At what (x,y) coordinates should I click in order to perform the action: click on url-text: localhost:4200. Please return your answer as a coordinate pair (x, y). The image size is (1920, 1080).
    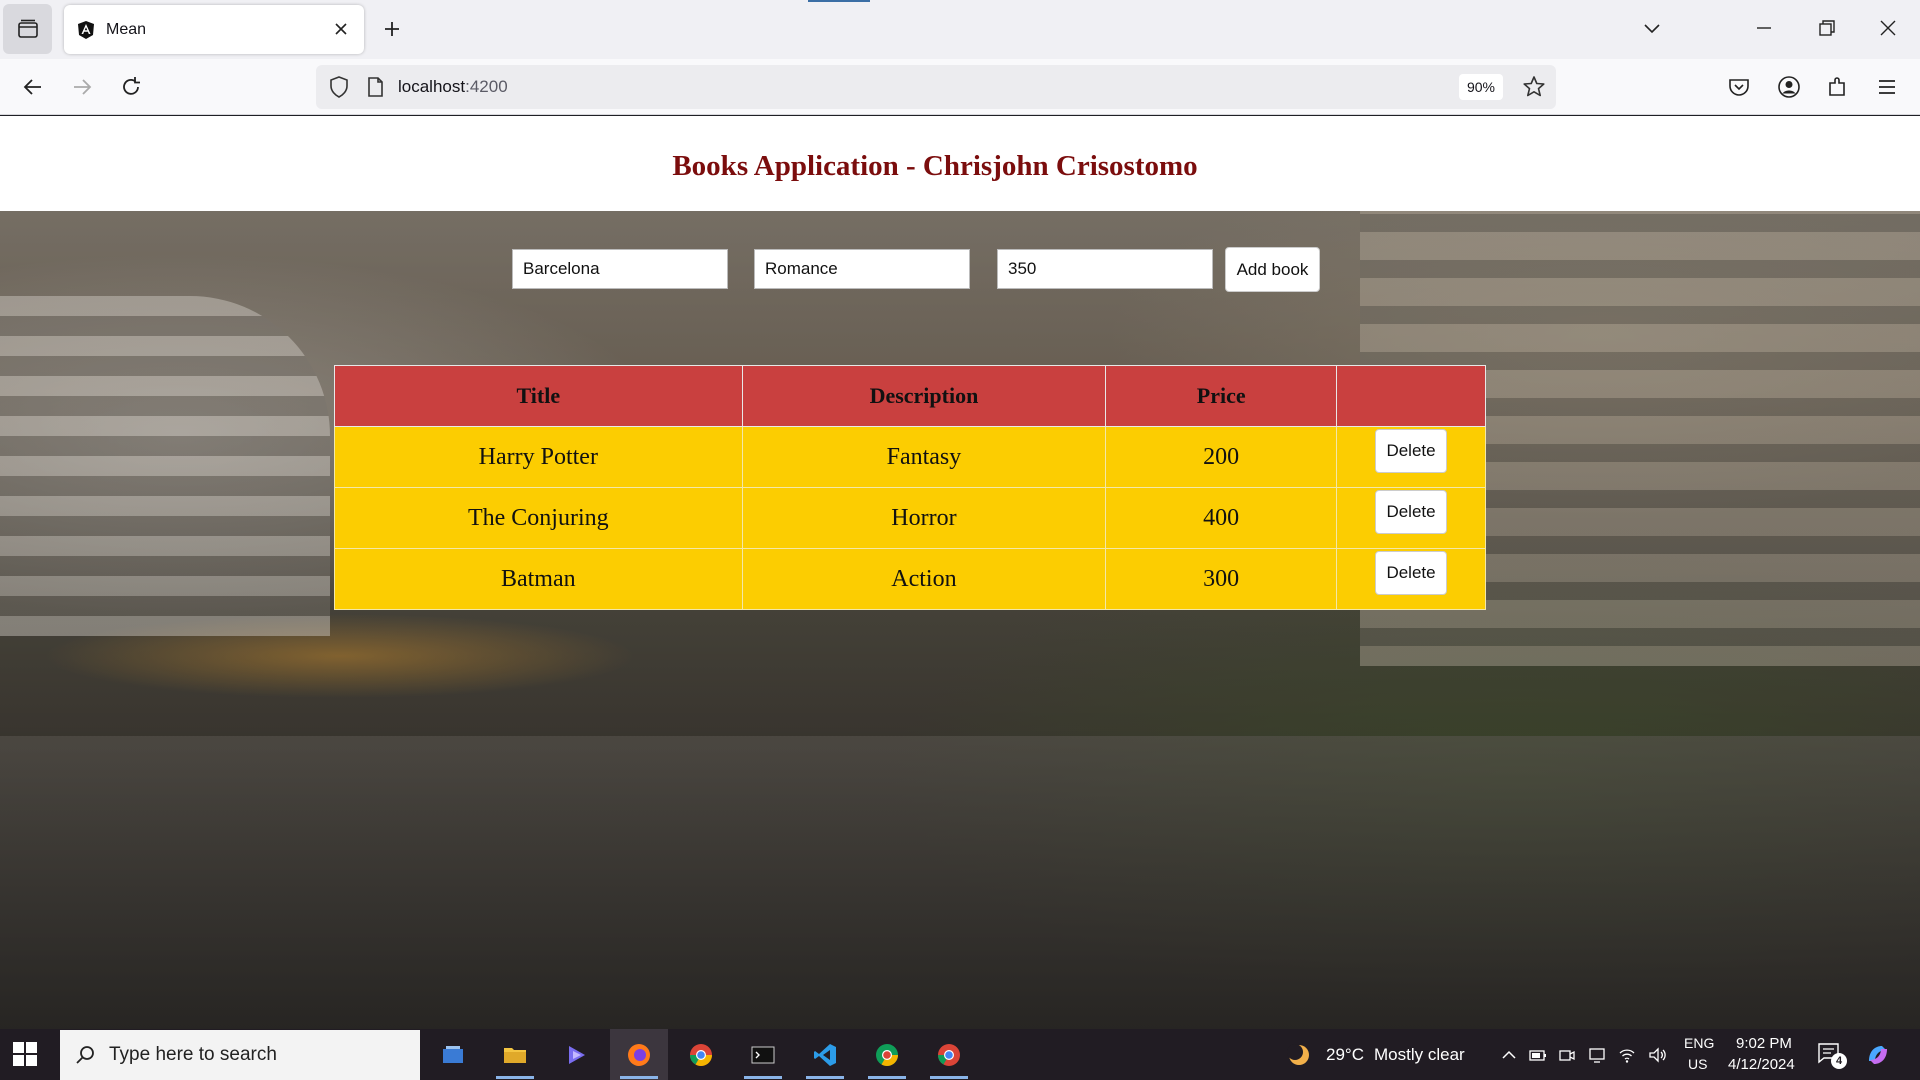
    Looking at the image, I should click on (453, 87).